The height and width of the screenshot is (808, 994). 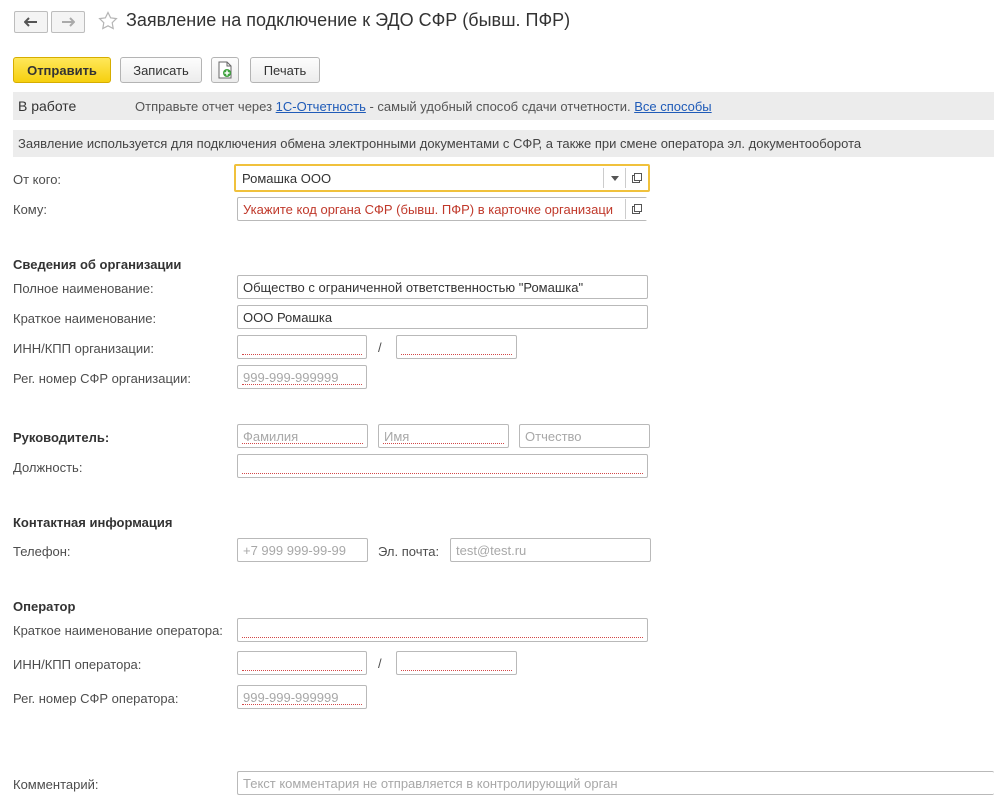 I want to click on org-short-name-label: Краткое наименование:, so click(x=85, y=318).